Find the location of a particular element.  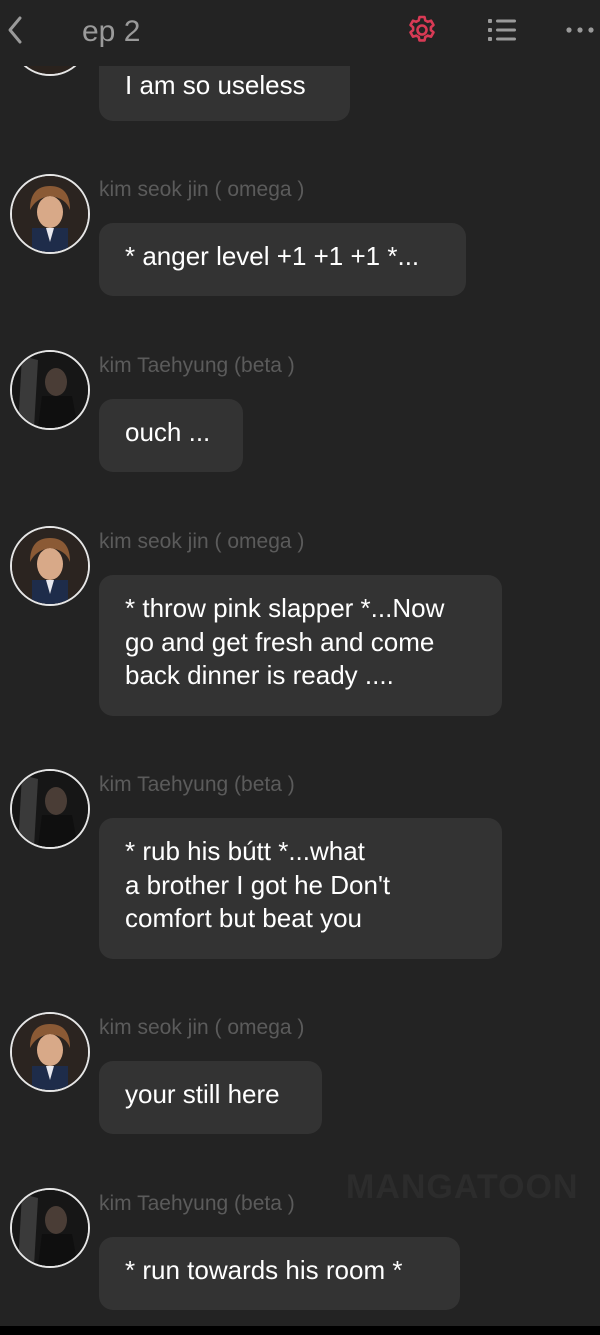

message-bubble: * run towards his room * is located at coordinates (279, 1273).